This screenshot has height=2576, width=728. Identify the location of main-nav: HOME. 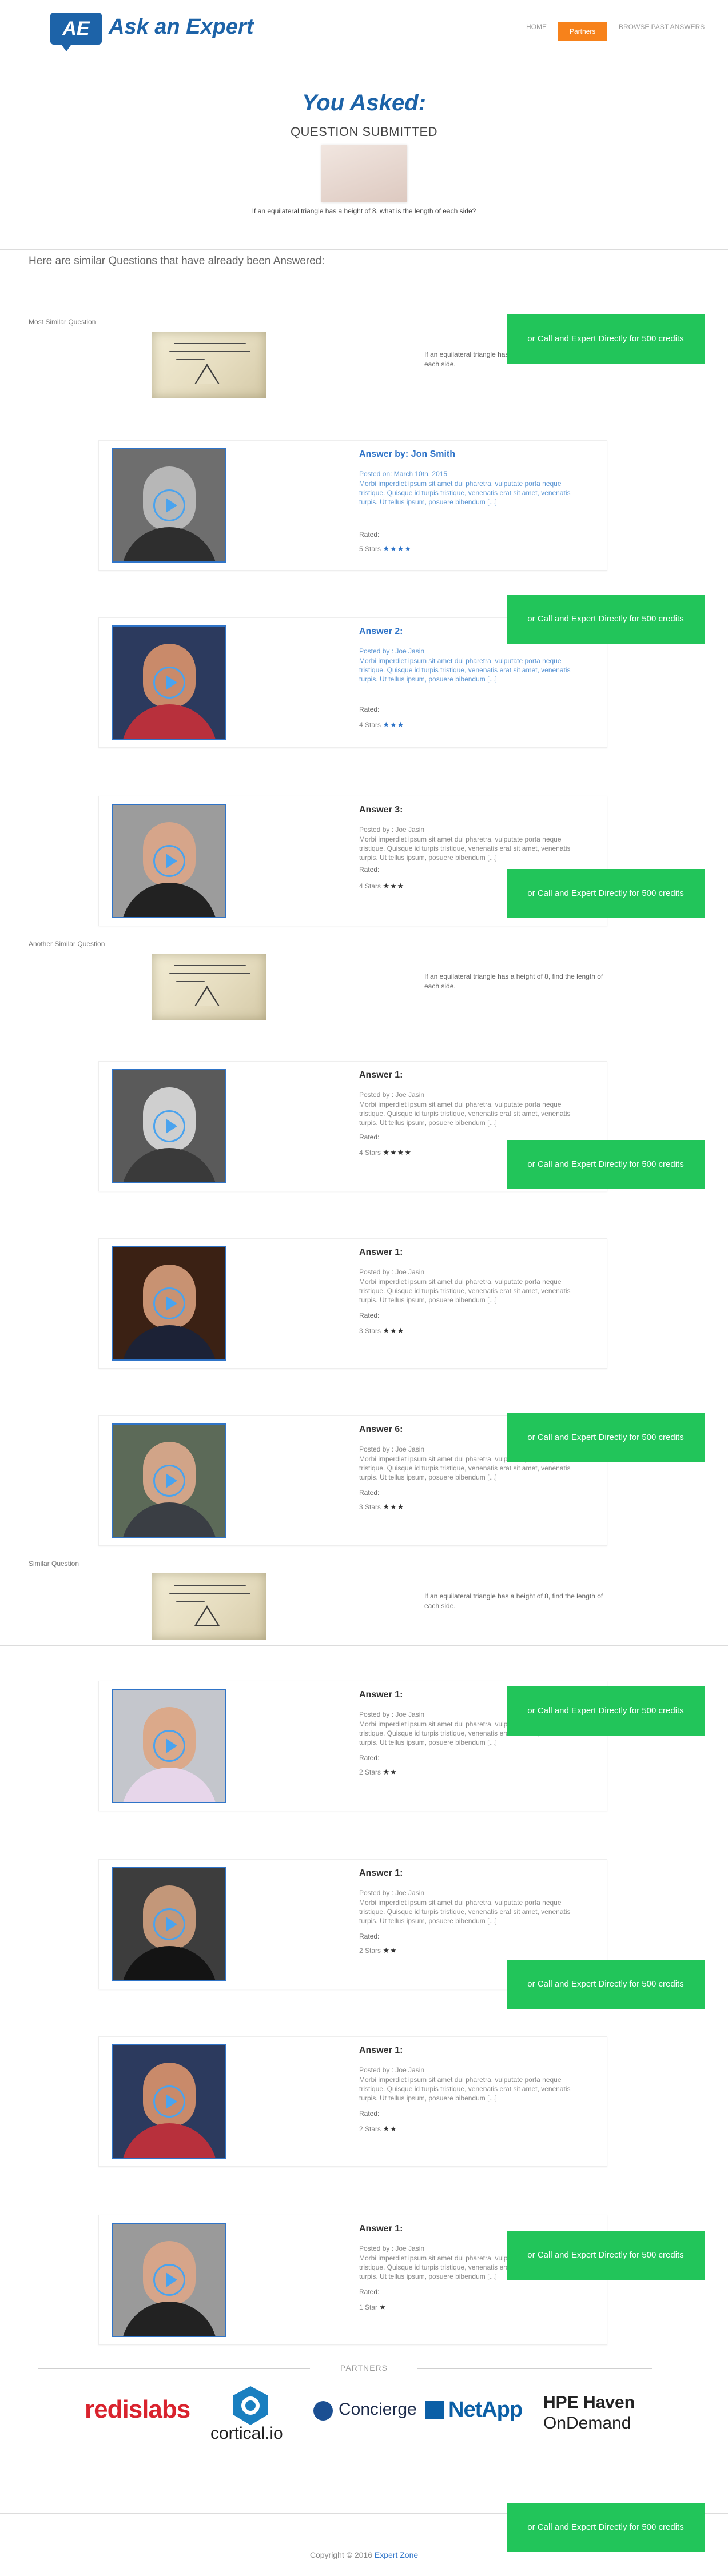
(536, 27).